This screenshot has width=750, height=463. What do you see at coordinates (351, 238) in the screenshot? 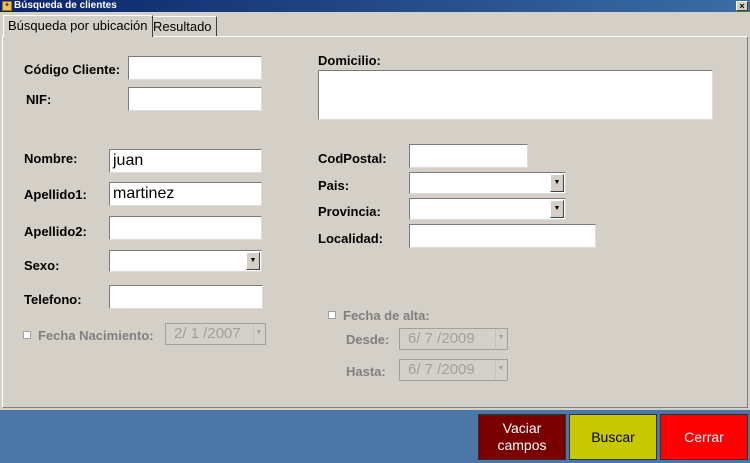
I see `localidad-label: Localidad:` at bounding box center [351, 238].